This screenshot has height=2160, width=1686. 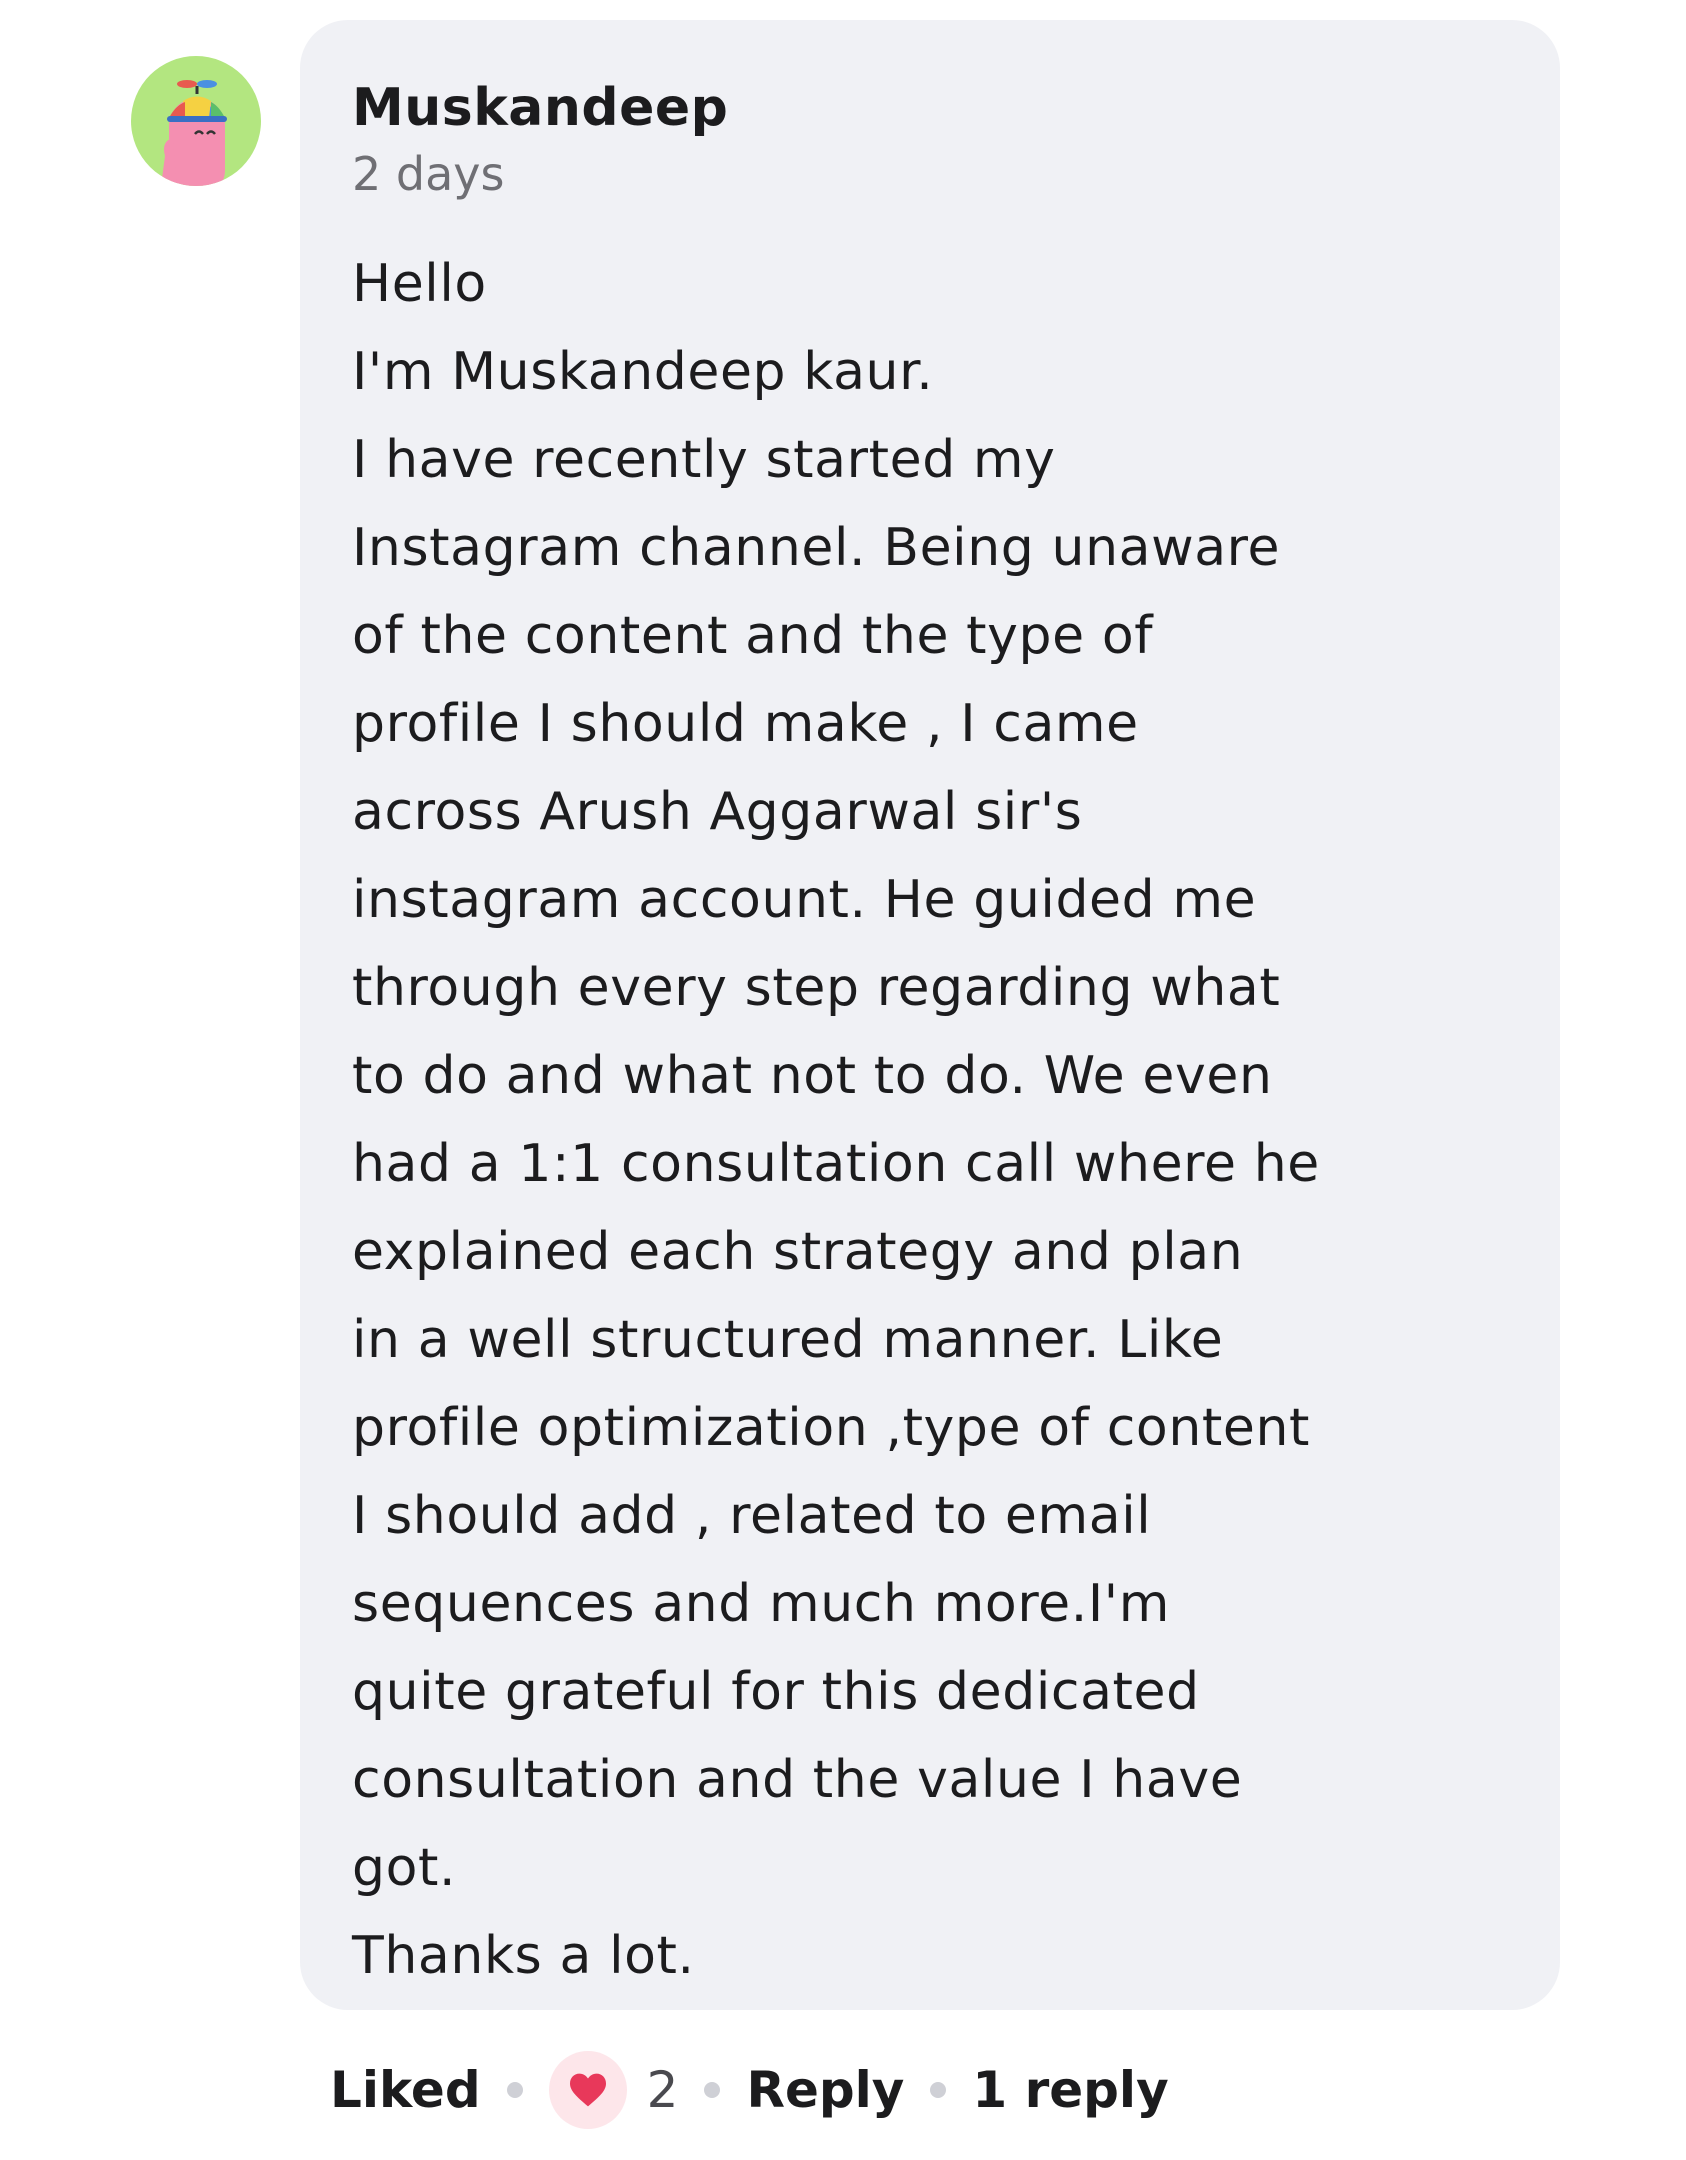 What do you see at coordinates (797, 1780) in the screenshot?
I see `comment-line: consultation and the value I have` at bounding box center [797, 1780].